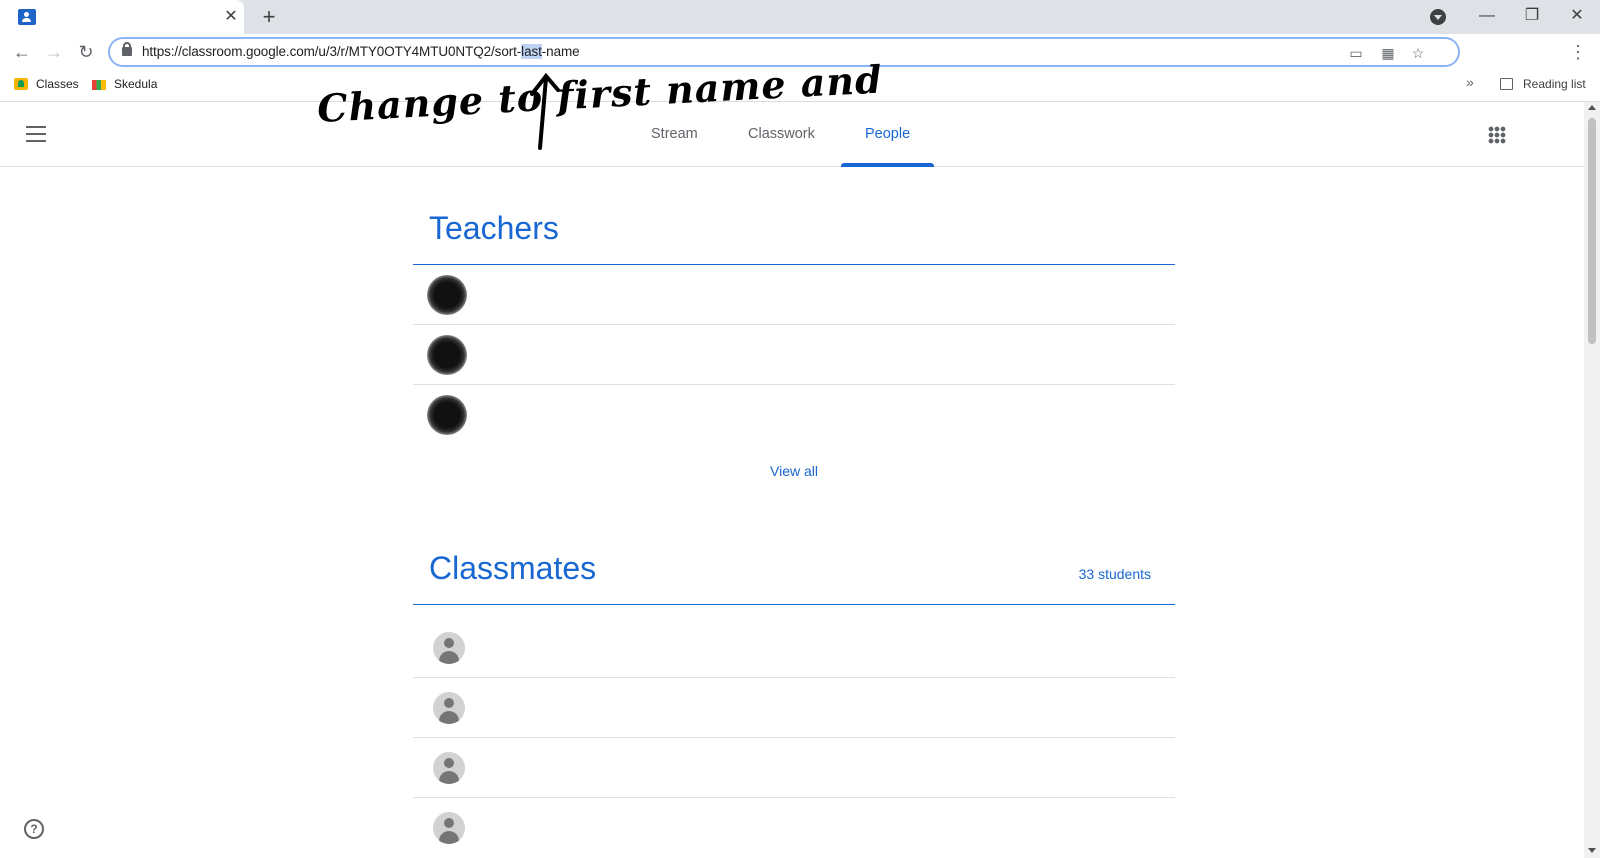 The width and height of the screenshot is (1600, 858). I want to click on browser-menu-icon: ⋮, so click(1578, 52).